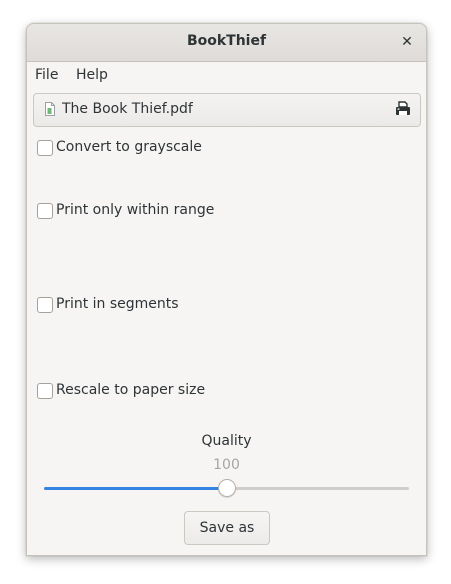  I want to click on menu-file: File, so click(46, 75).